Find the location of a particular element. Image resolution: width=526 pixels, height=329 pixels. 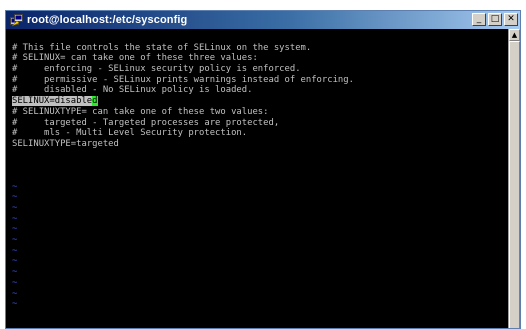

title-bar: root@localhost:/etc/sysconfig _ □ ✕ is located at coordinates (263, 20).